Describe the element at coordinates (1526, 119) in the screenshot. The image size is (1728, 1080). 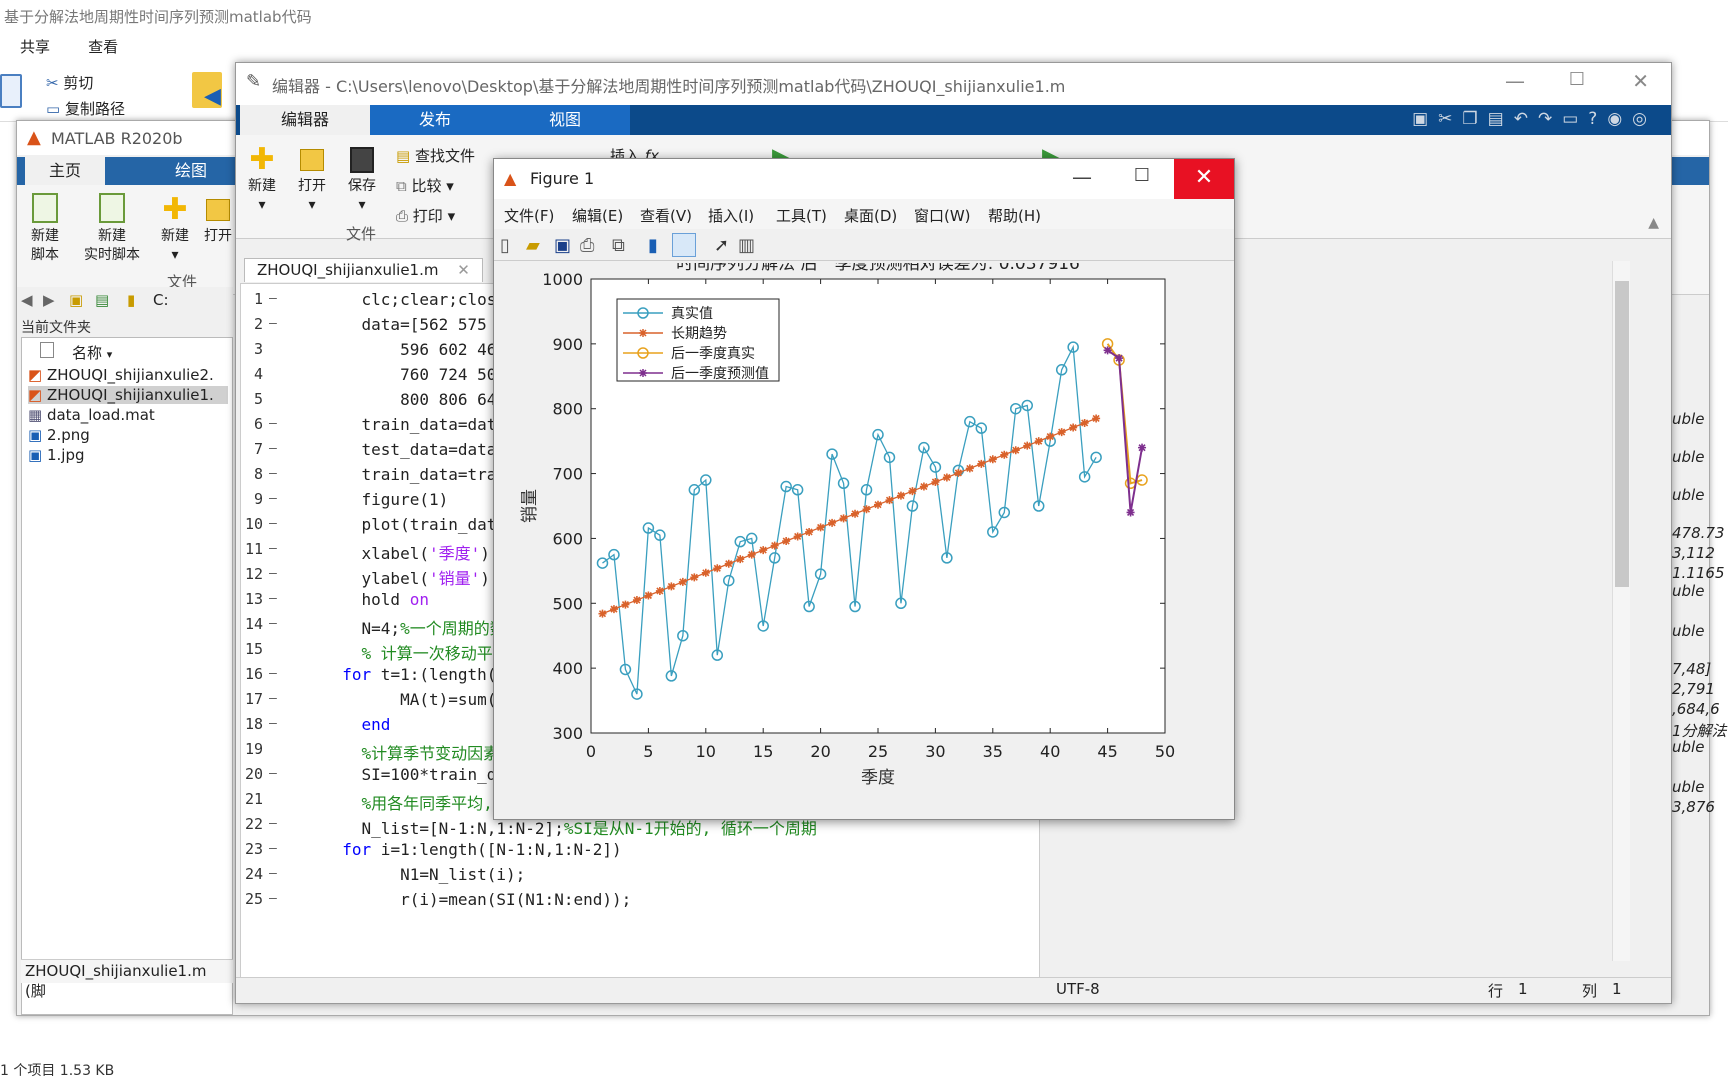
I see `undo-icon: ↶` at that location.